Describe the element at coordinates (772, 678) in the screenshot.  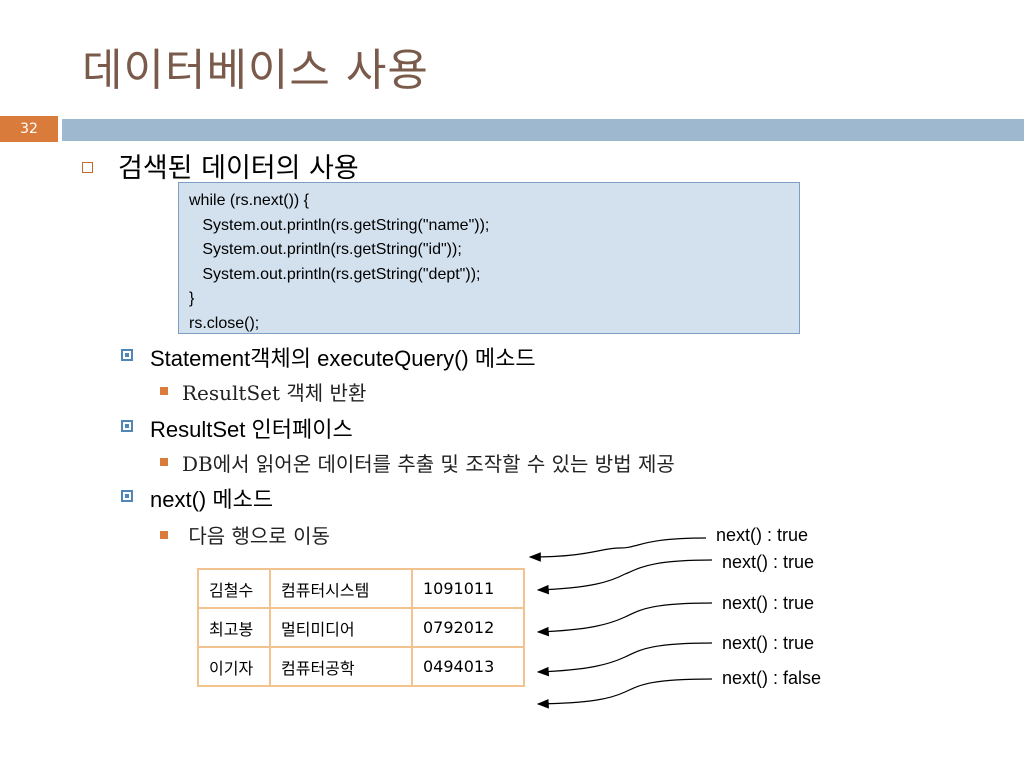
I see `next-label: next() : false` at that location.